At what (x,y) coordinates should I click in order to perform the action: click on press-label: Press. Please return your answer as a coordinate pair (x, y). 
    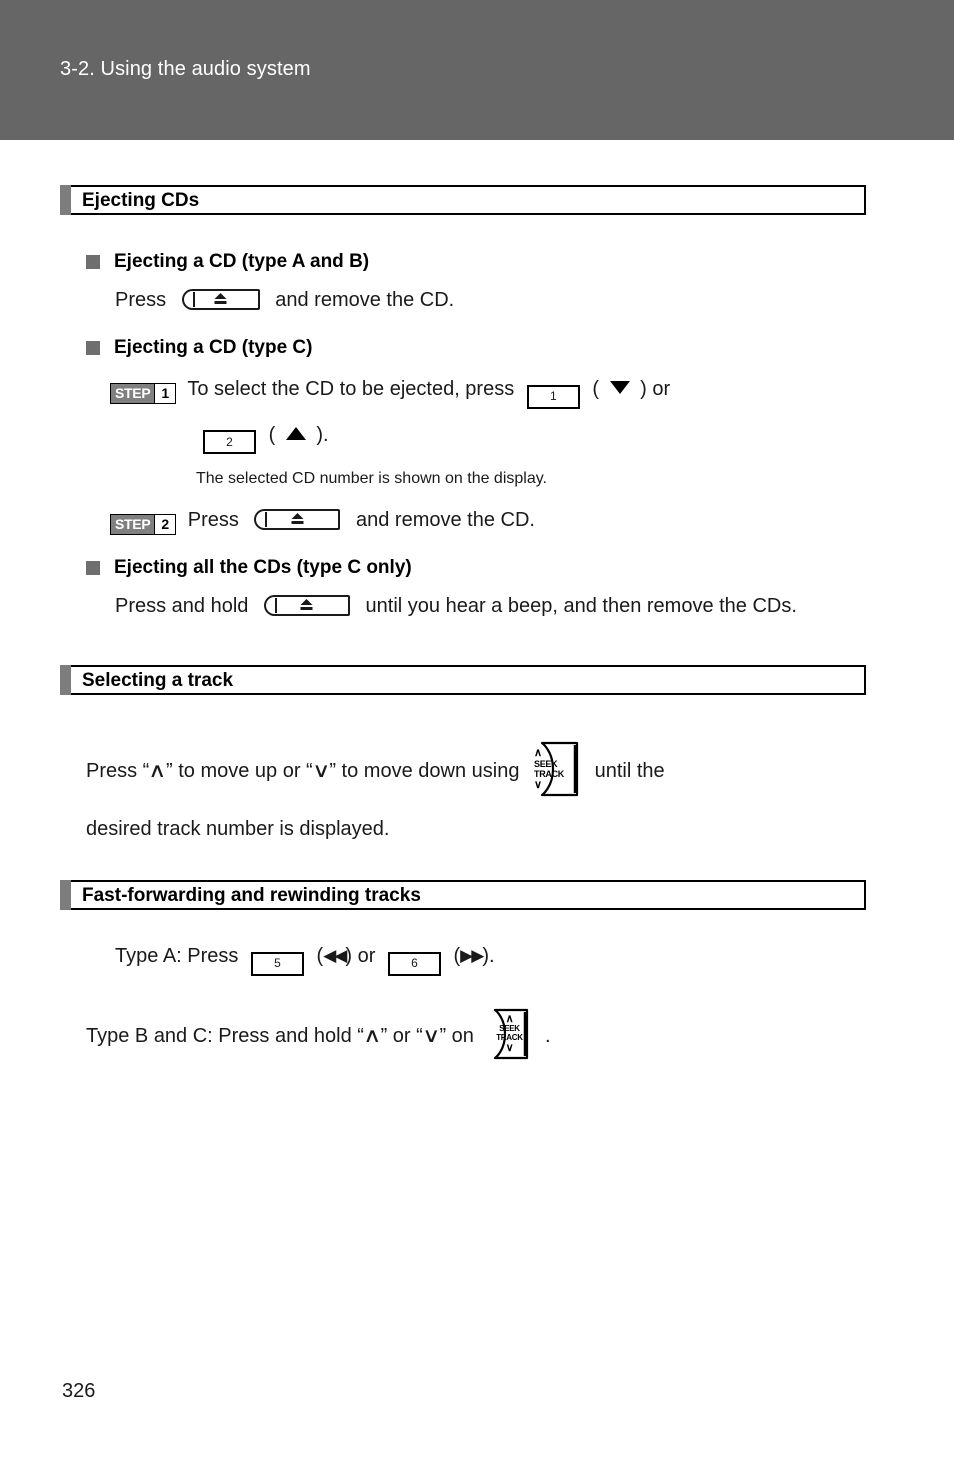
    Looking at the image, I should click on (141, 300).